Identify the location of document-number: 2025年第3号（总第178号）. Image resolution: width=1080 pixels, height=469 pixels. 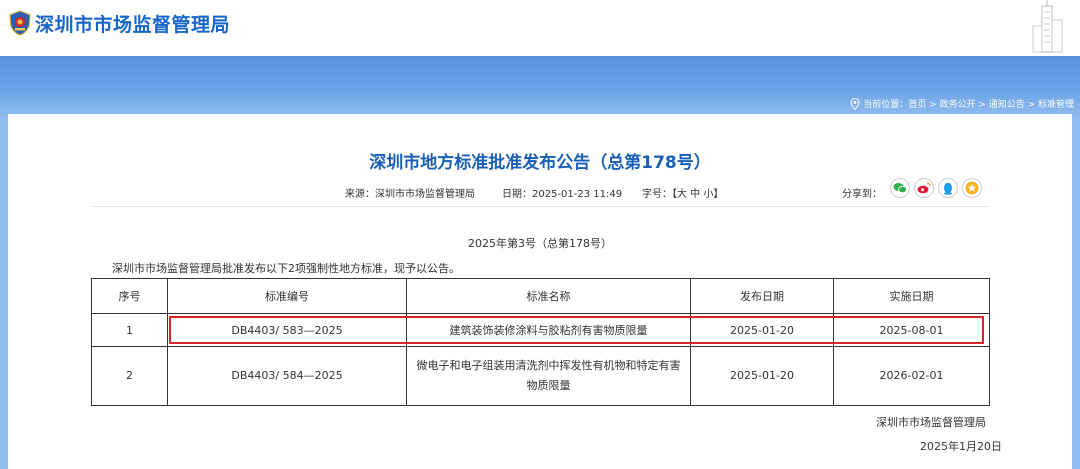
(540, 243).